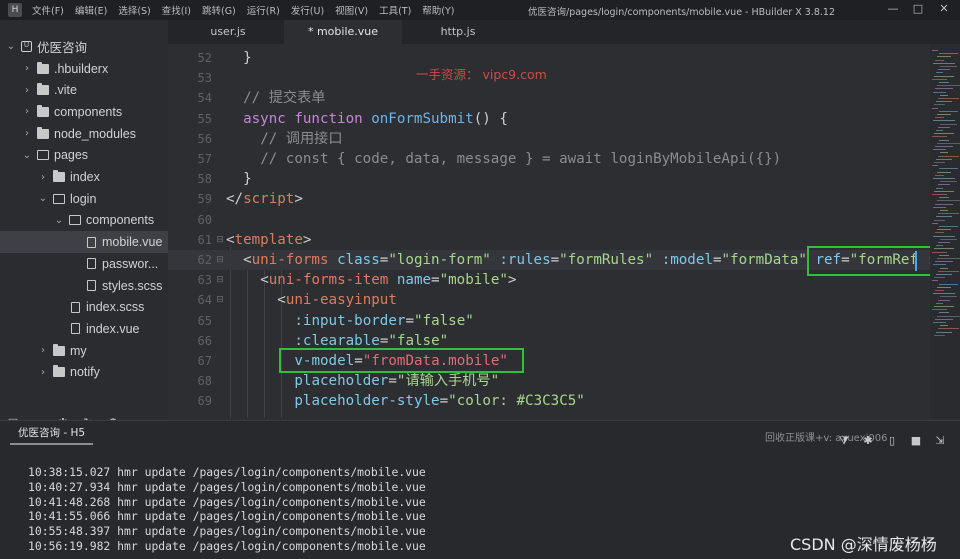  I want to click on menu-item: 选择(S), so click(134, 10).